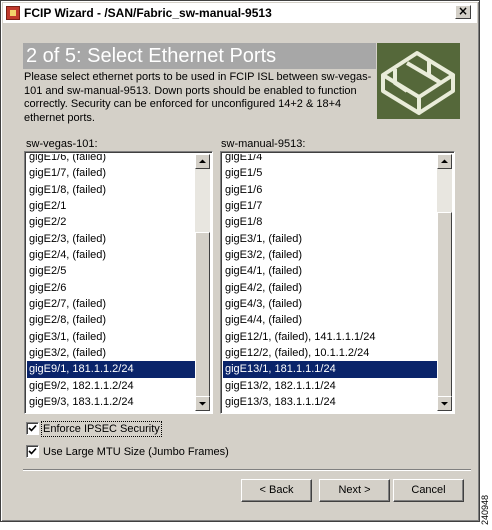 This screenshot has height=530, width=492. What do you see at coordinates (330, 402) in the screenshot?
I see `list-item: gigE13/3, 183.1.1.1/24` at bounding box center [330, 402].